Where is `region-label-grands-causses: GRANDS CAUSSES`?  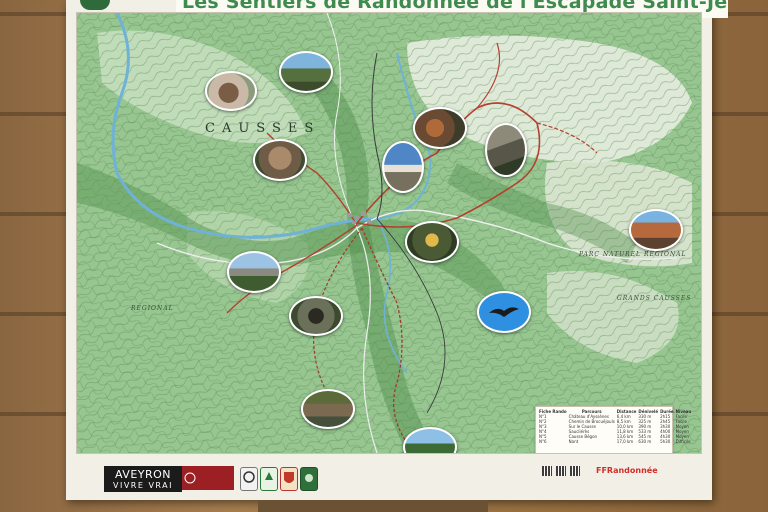 region-label-grands-causses: GRANDS CAUSSES is located at coordinates (654, 298).